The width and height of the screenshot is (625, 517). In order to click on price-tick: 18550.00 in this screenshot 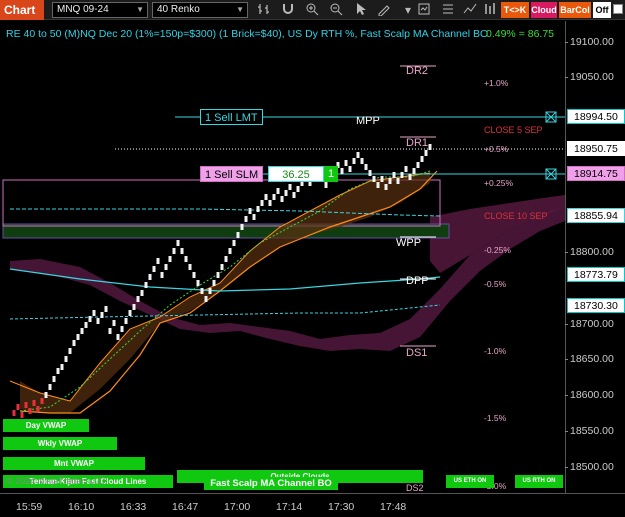, I will do `click(589, 431)`.